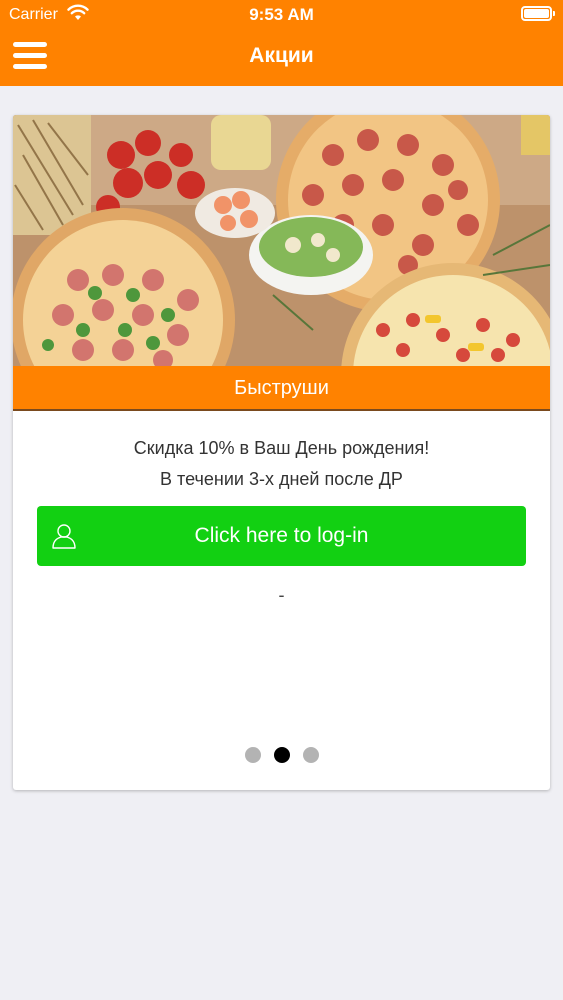  I want to click on promo-title-banner: Быструши, so click(281, 388).